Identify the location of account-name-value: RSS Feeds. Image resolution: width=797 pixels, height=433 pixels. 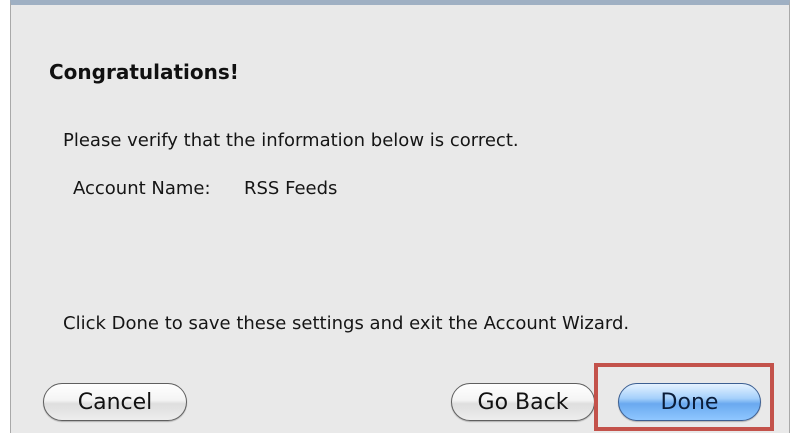
(291, 188).